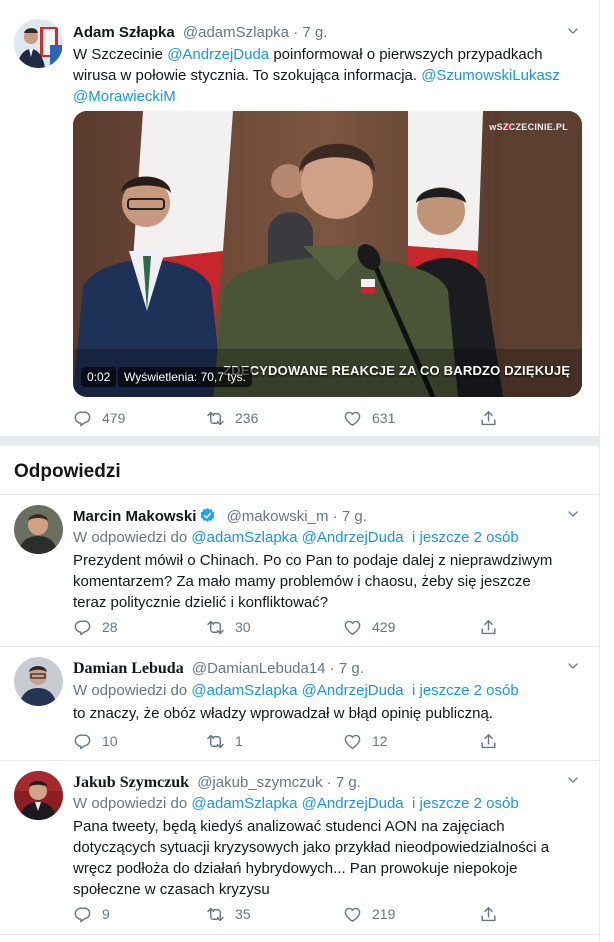 The height and width of the screenshot is (942, 614). What do you see at coordinates (132, 803) in the screenshot?
I see `reply-prefix: W odpowiedzi do` at bounding box center [132, 803].